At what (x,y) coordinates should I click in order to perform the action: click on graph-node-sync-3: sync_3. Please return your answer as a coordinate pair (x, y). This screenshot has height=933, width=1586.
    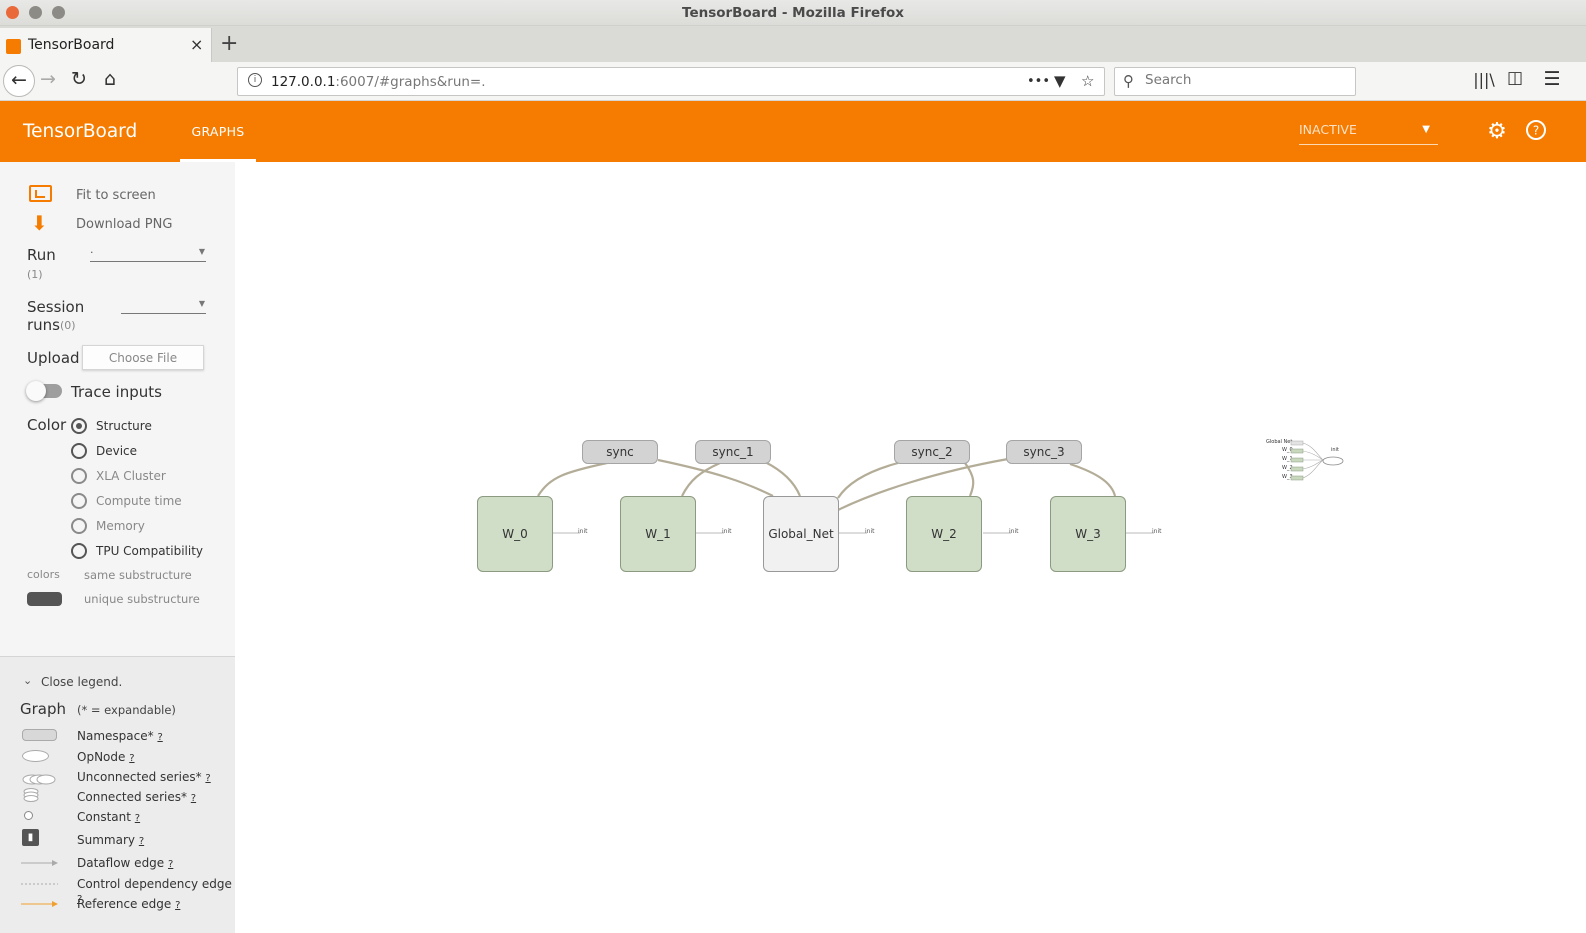
    Looking at the image, I should click on (1044, 452).